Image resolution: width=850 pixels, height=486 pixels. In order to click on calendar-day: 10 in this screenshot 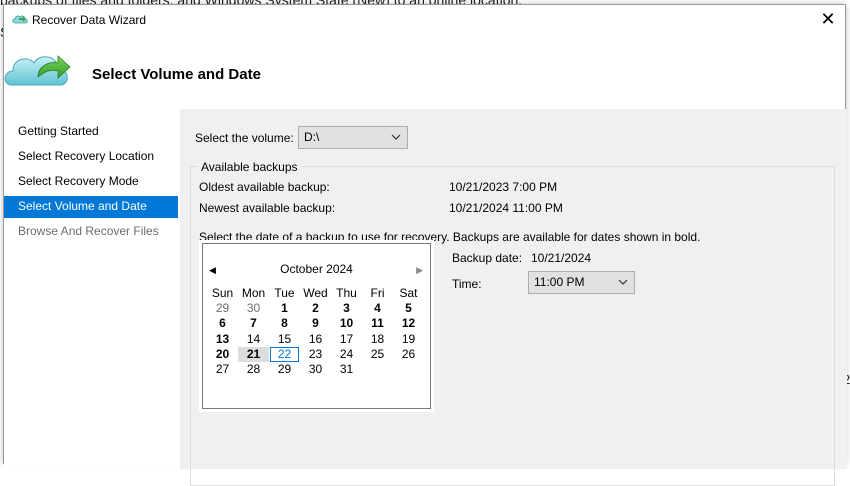, I will do `click(346, 323)`.